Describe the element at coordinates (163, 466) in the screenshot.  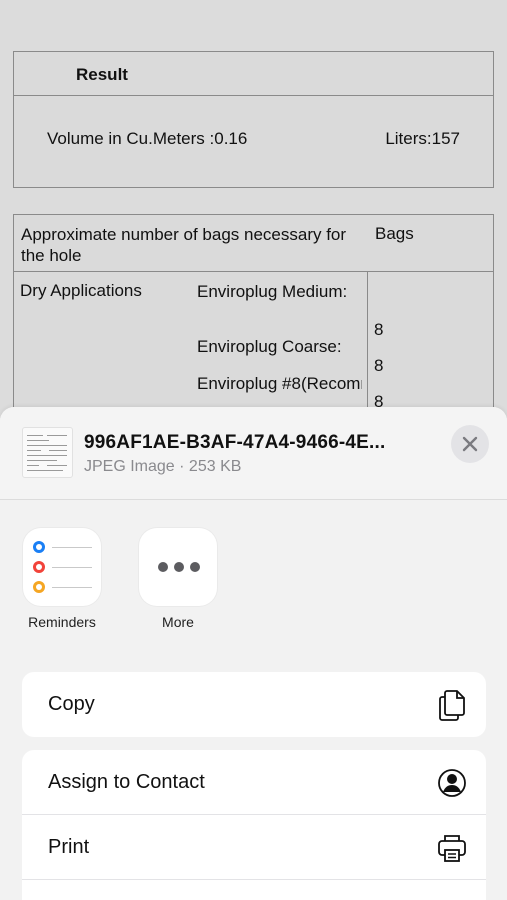
I see `file-meta: JPEG Image · 253 KB` at that location.